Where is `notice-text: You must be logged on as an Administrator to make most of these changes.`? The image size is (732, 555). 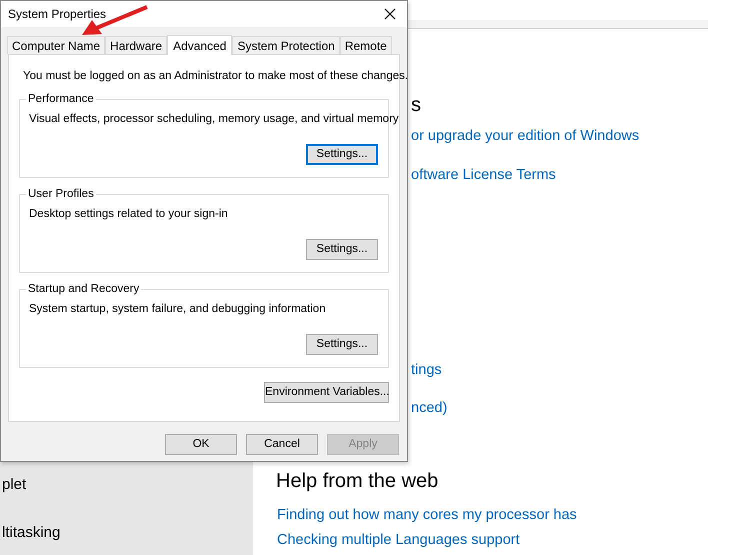 notice-text: You must be logged on as an Administrator to make most of these changes. is located at coordinates (215, 76).